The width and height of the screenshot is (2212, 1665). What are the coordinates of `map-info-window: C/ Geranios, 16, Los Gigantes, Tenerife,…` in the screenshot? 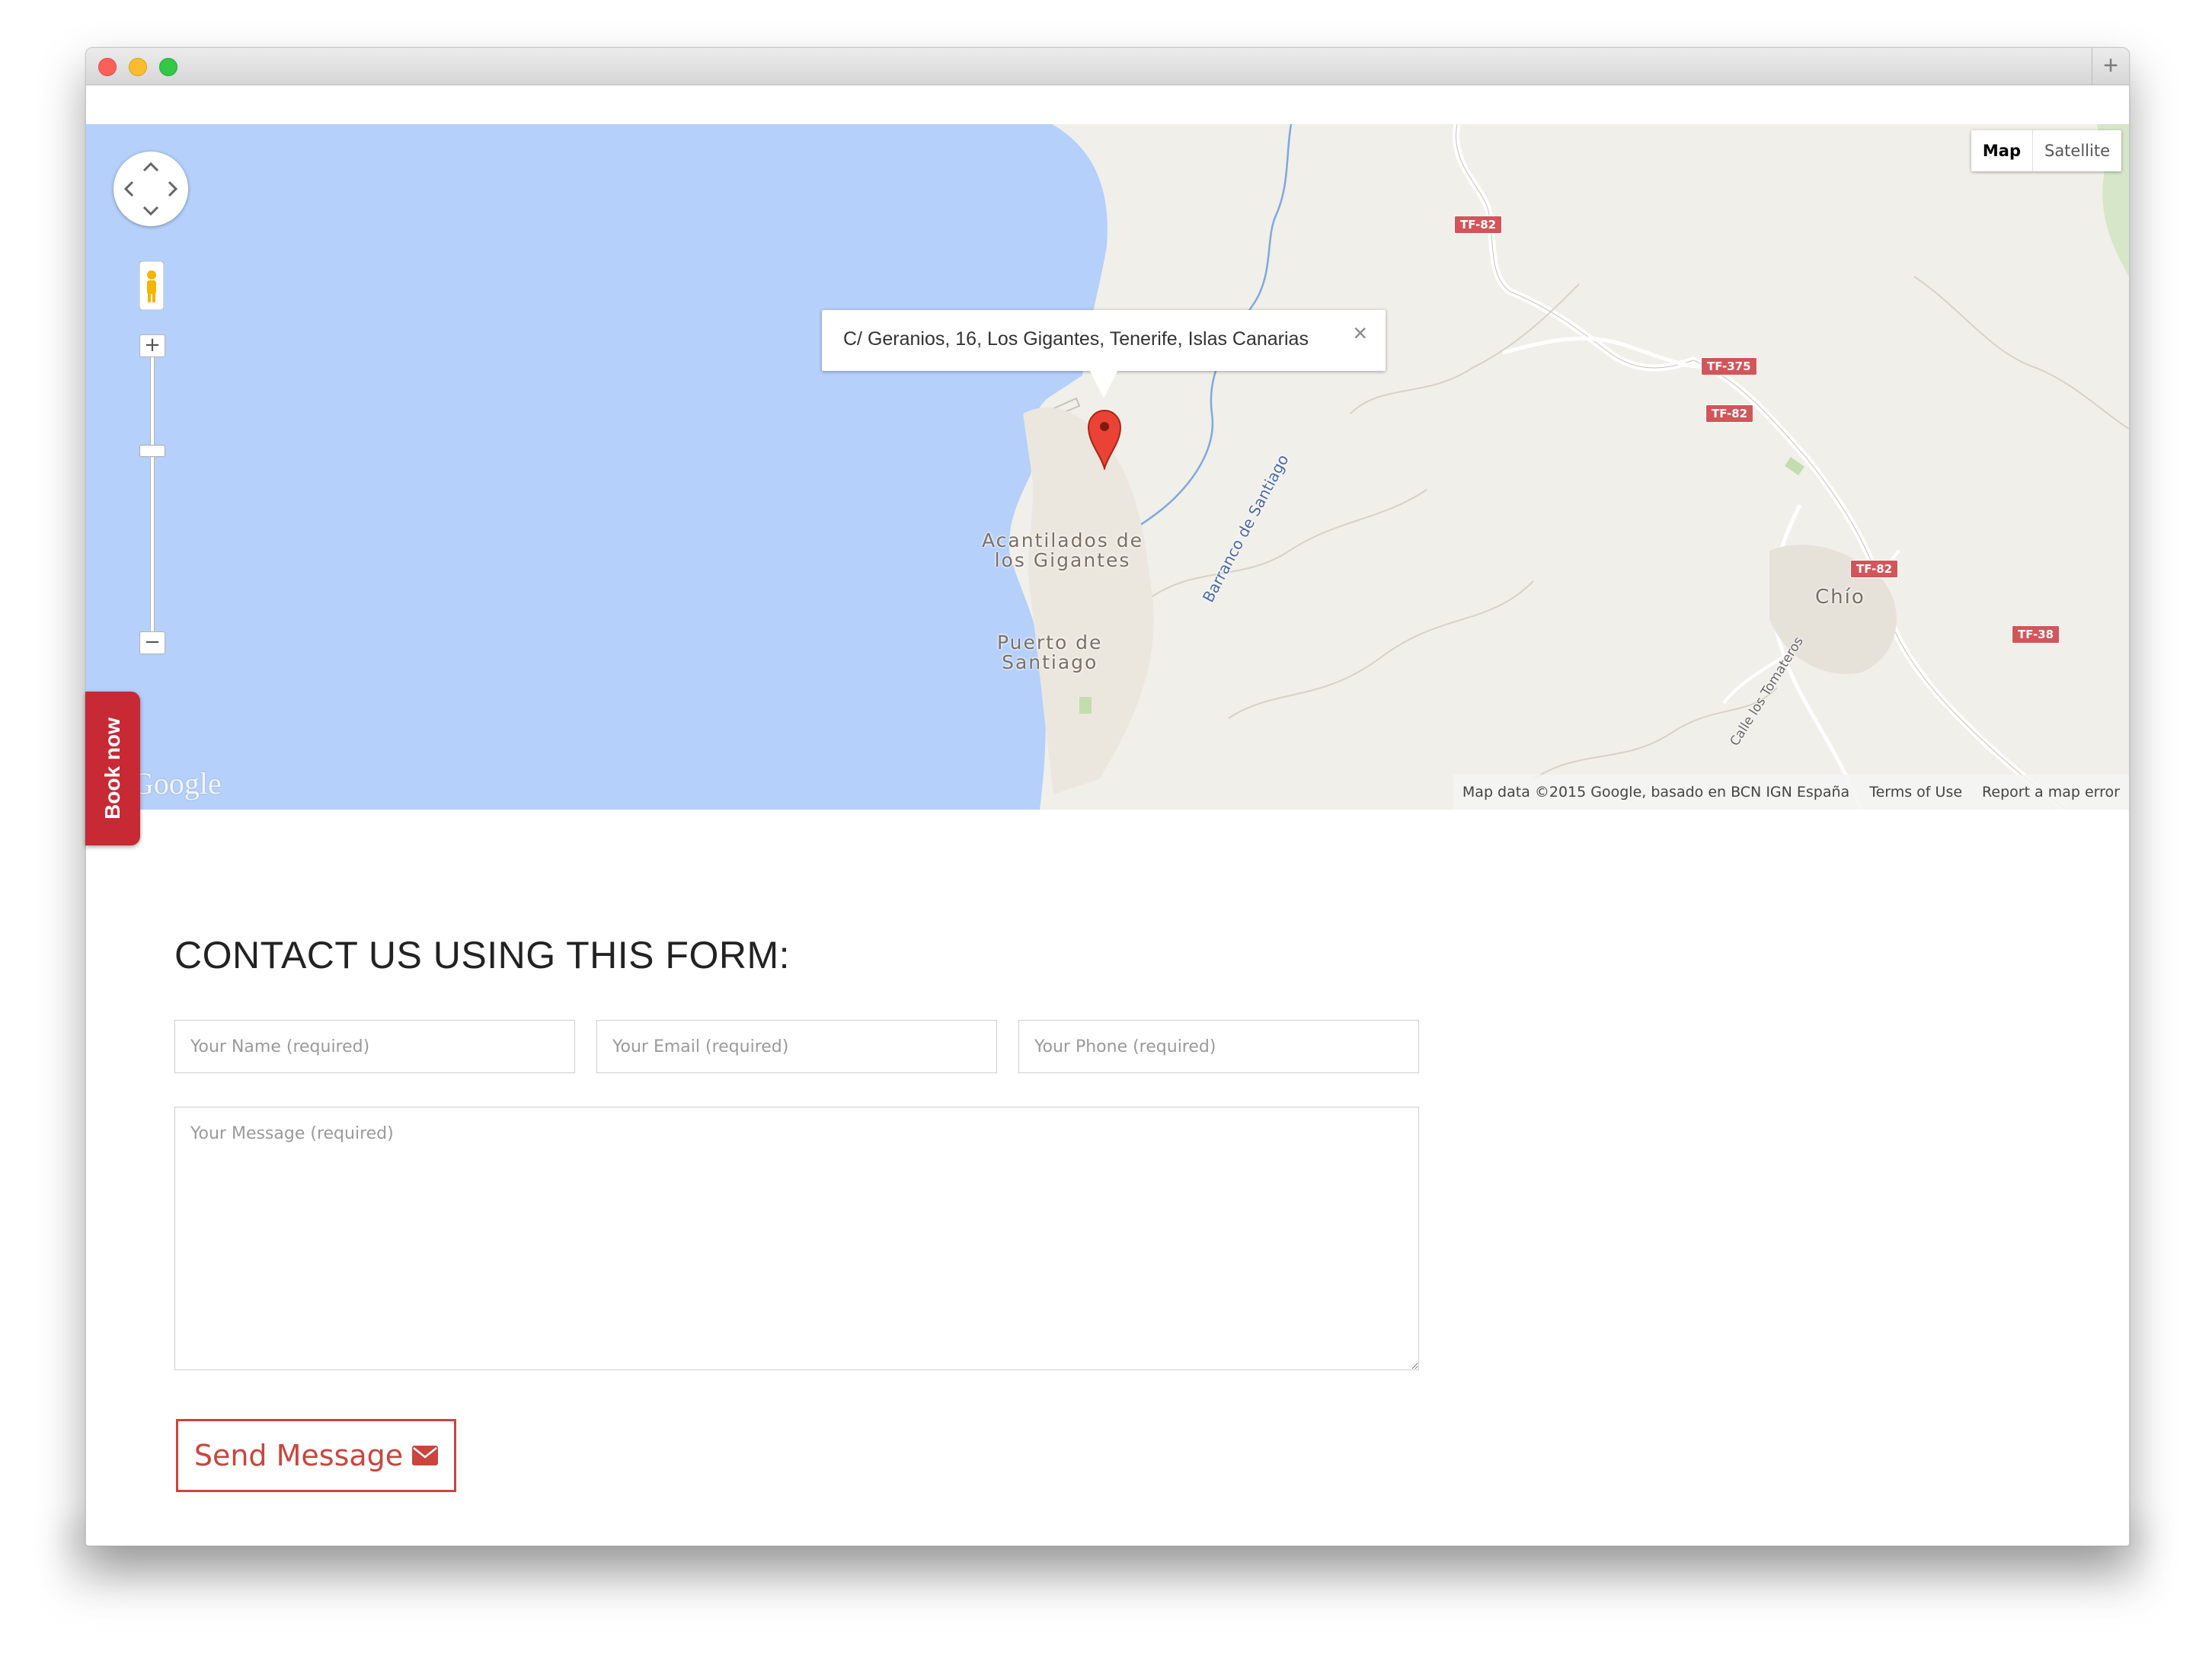 It's located at (1104, 354).